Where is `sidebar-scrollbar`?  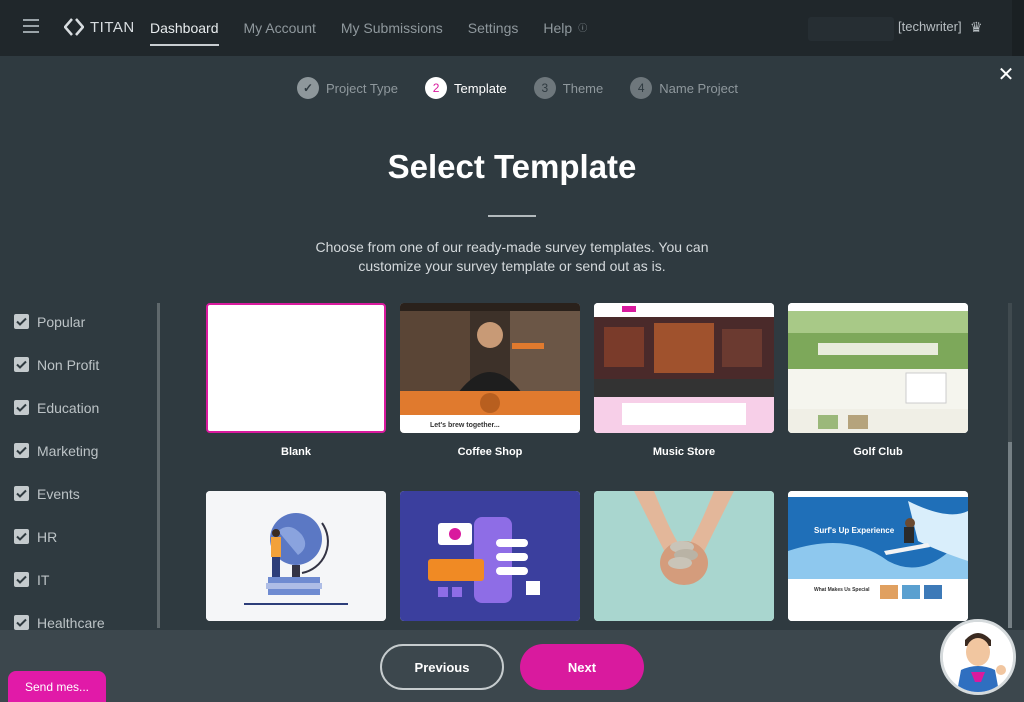
sidebar-scrollbar is located at coordinates (158, 465).